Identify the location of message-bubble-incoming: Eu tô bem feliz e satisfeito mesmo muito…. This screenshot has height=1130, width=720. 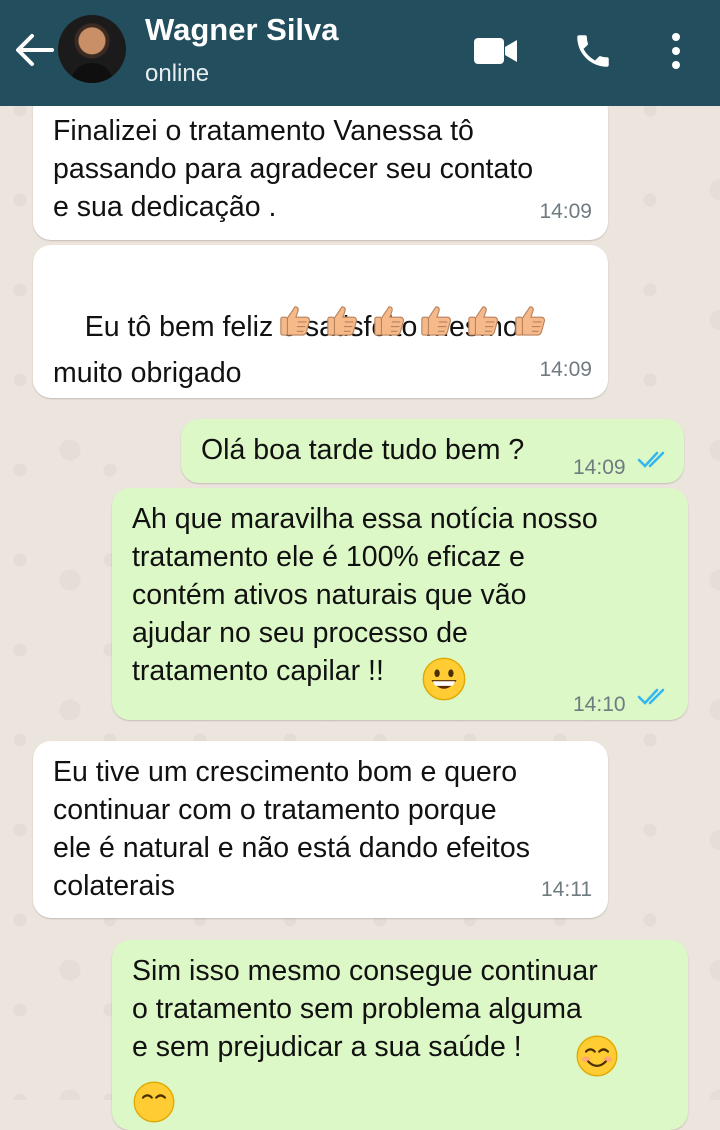
(320, 321).